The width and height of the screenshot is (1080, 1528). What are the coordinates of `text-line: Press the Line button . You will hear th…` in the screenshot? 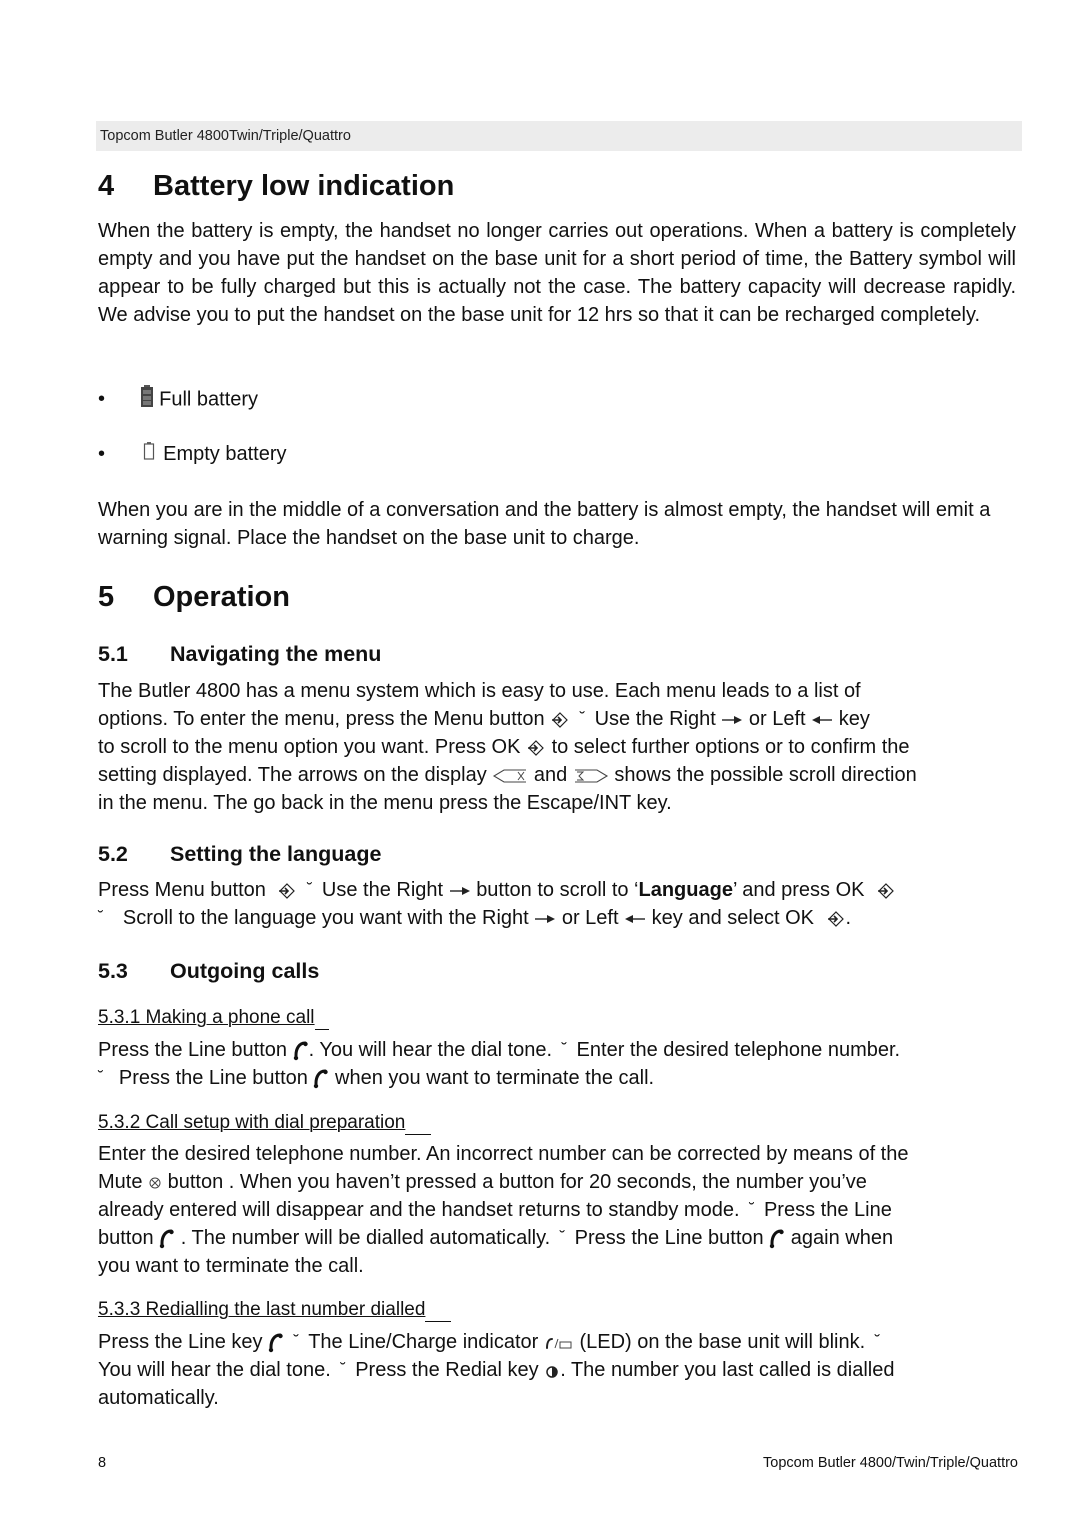 It's located at (557, 1050).